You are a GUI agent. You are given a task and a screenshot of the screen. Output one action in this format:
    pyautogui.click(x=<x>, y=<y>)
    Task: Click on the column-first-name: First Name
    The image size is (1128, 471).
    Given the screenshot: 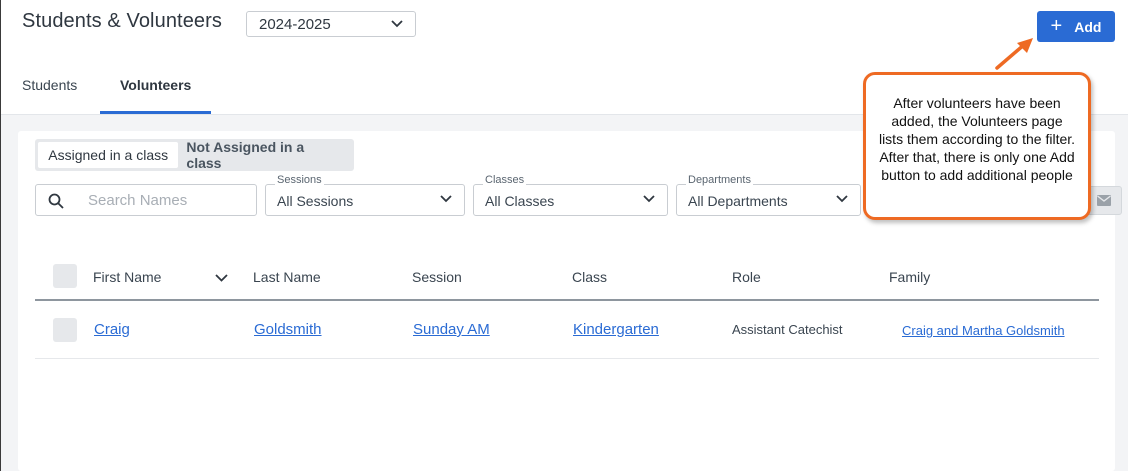 What is the action you would take?
    pyautogui.click(x=127, y=277)
    